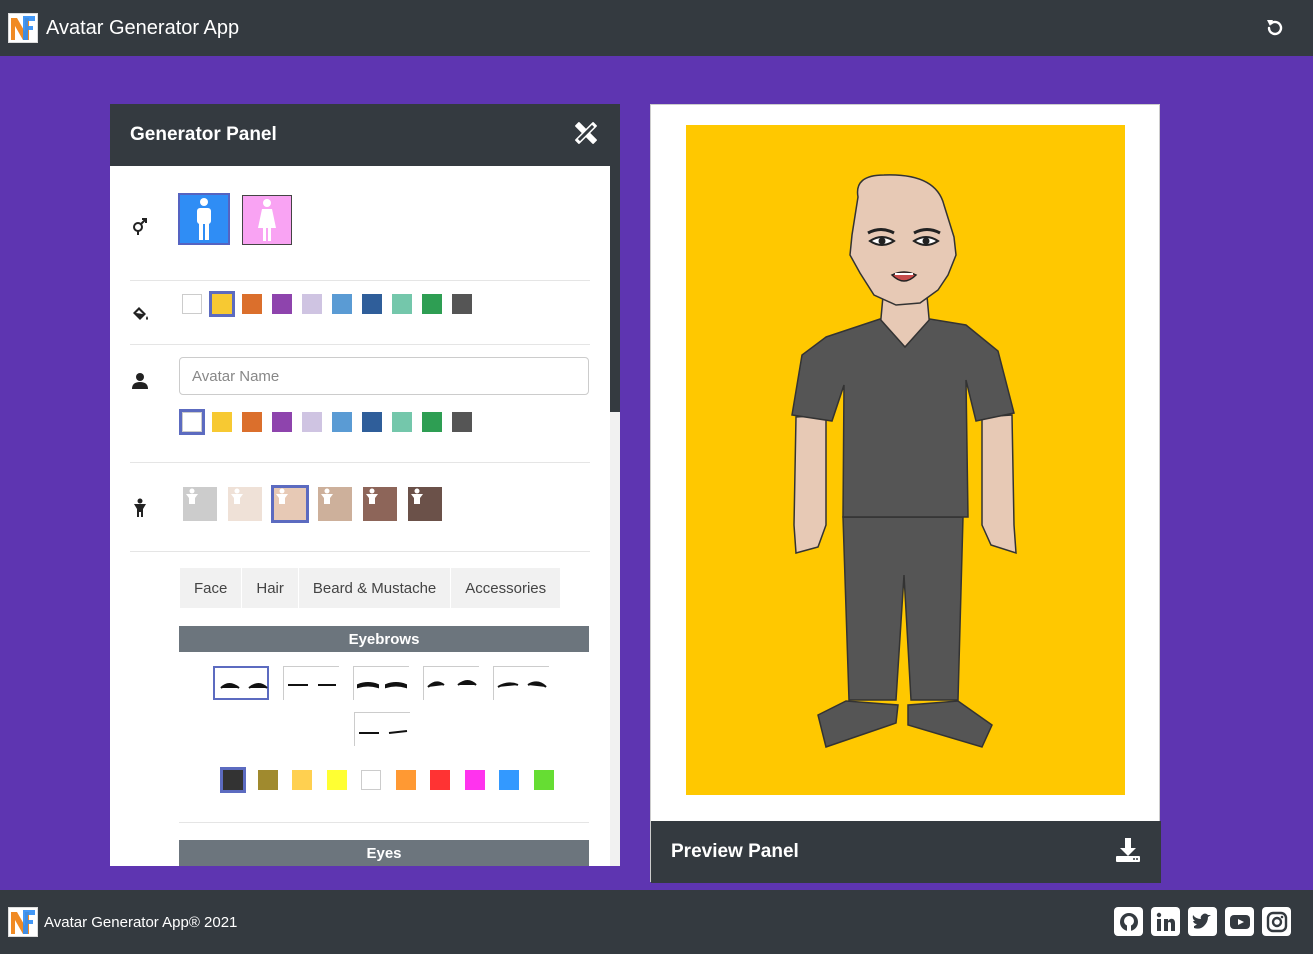 This screenshot has width=1313, height=954. What do you see at coordinates (656, 922) in the screenshot?
I see `footer: Avatar Generator App® 2021` at bounding box center [656, 922].